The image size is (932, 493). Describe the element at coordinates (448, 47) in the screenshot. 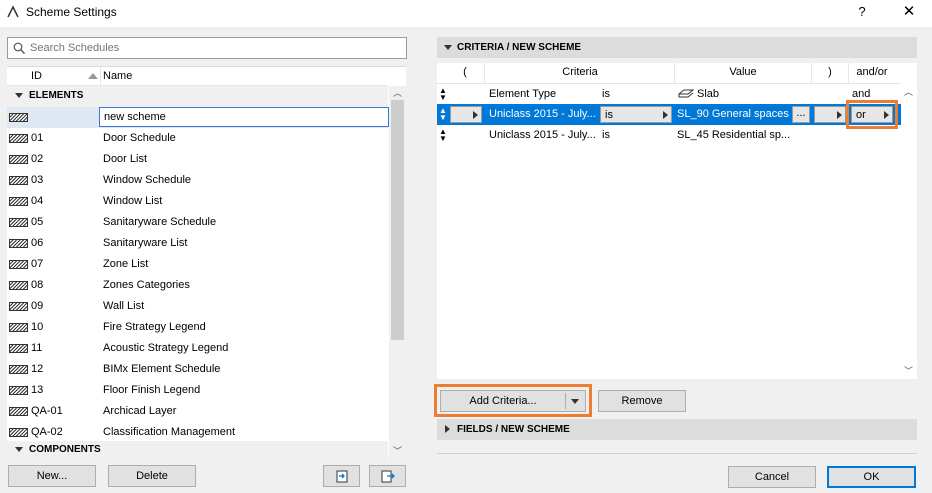

I see `expand-triangle-icon` at that location.